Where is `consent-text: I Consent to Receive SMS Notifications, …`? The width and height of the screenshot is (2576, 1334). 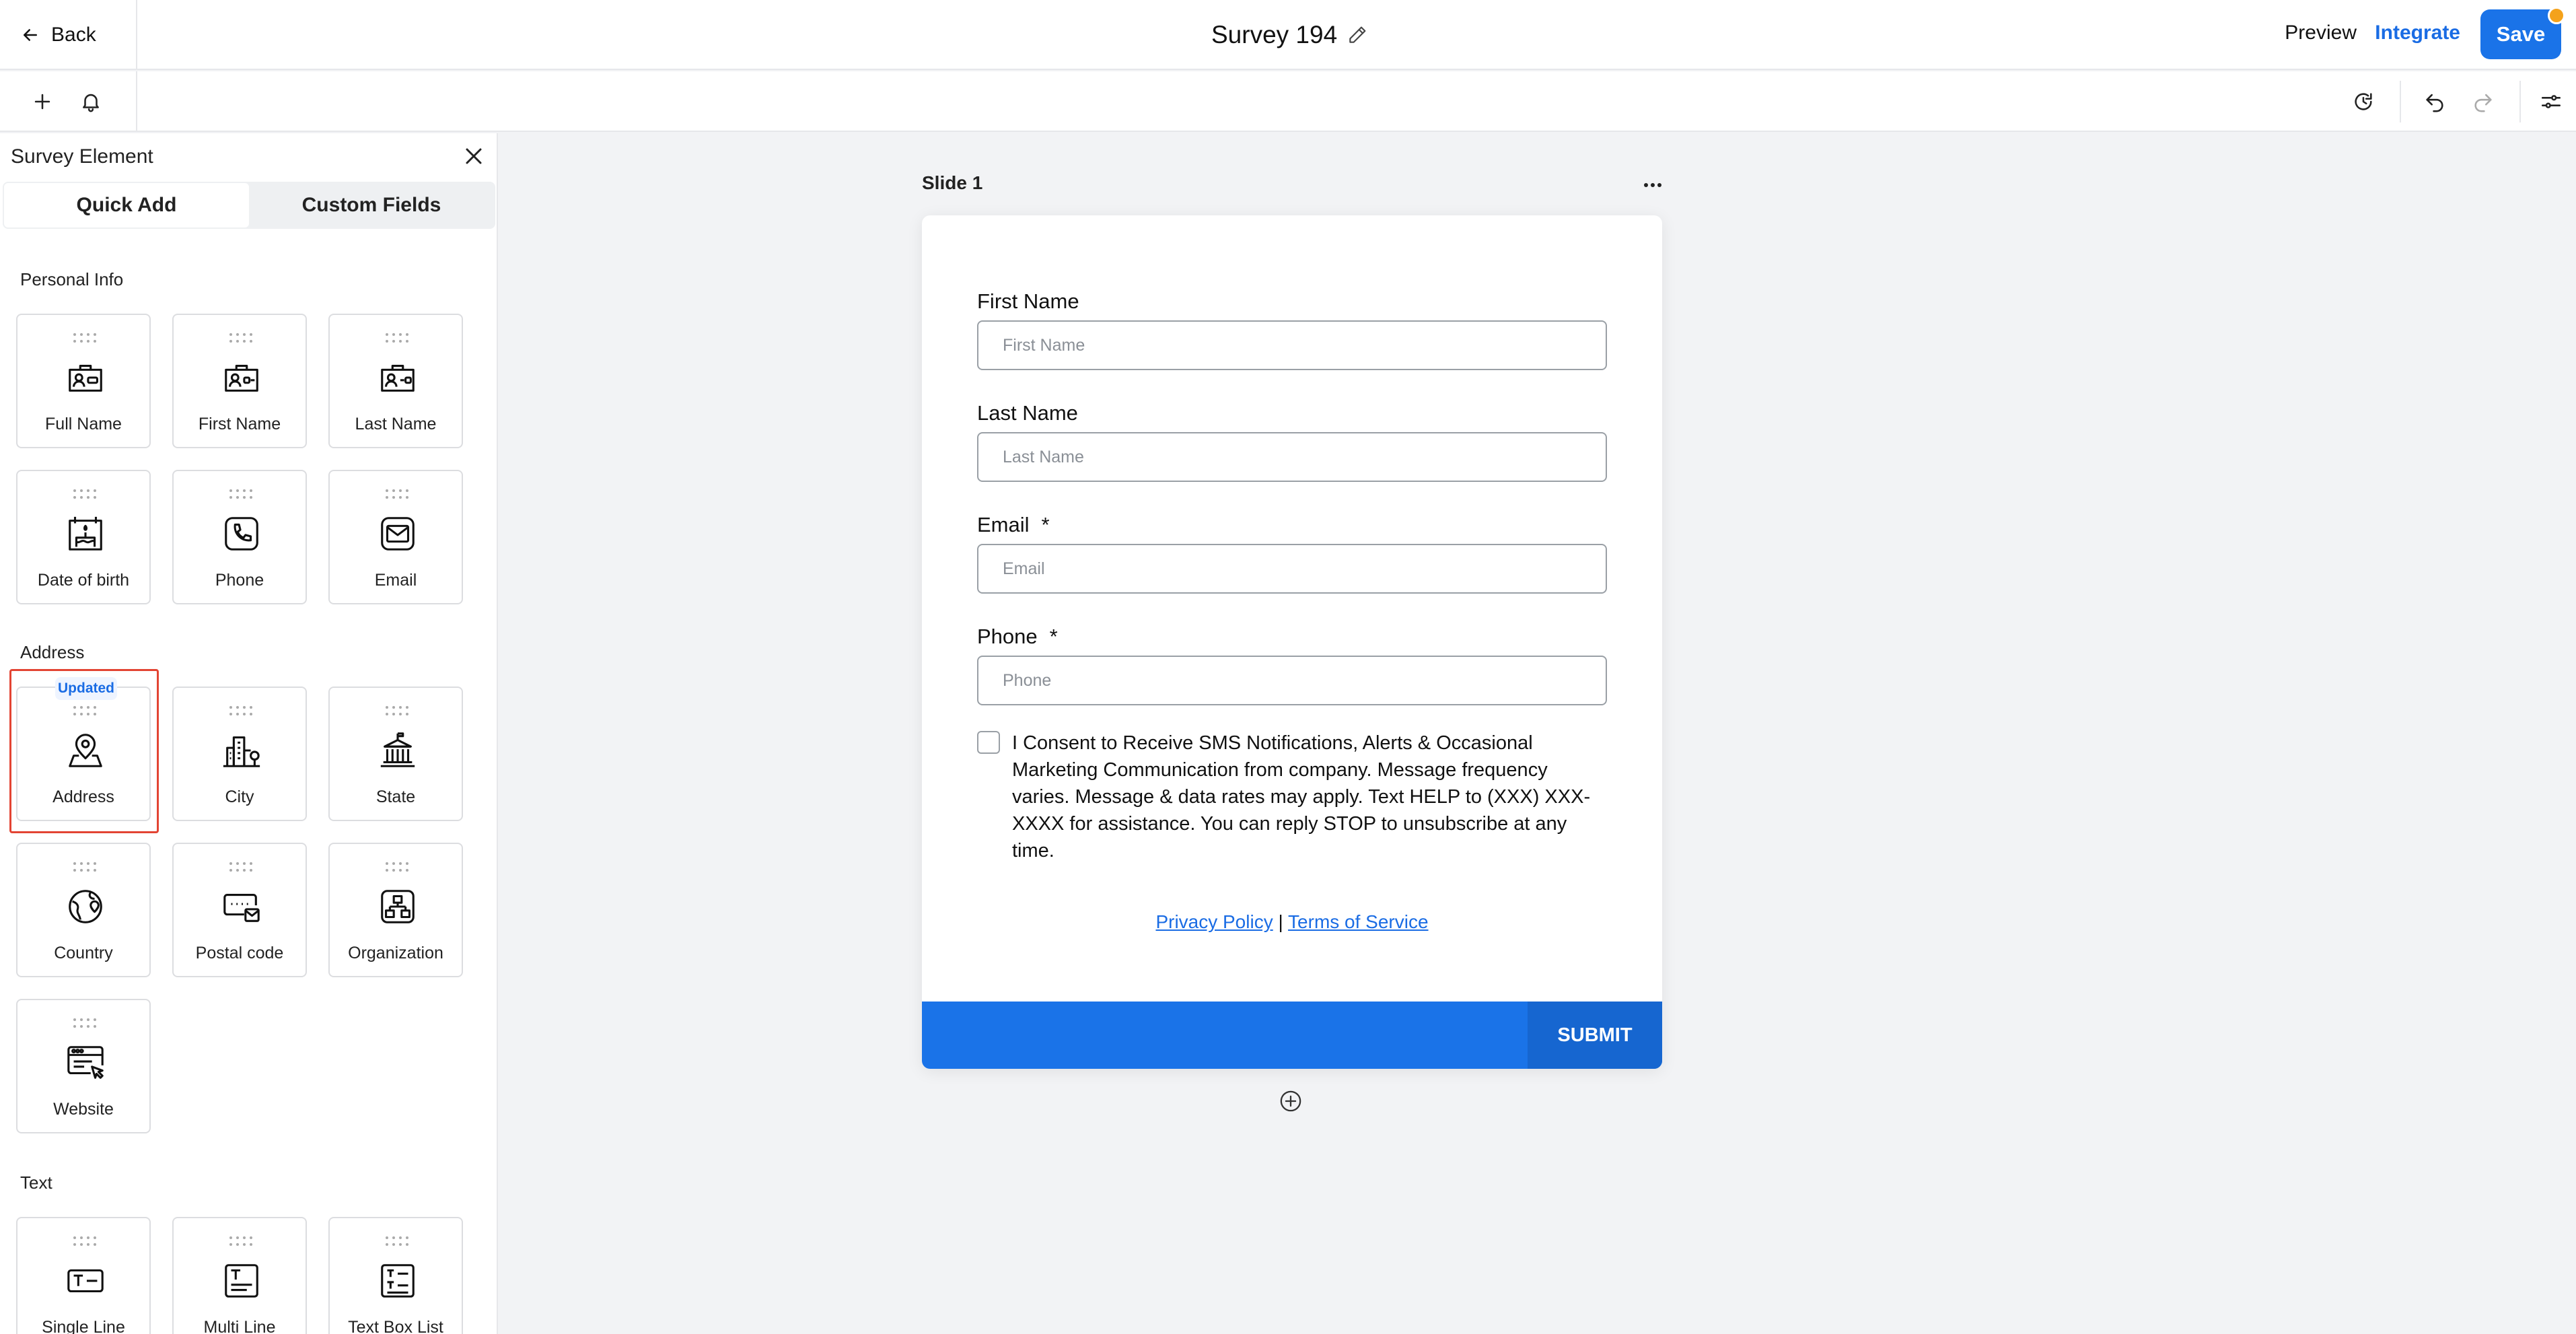
consent-text: I Consent to Receive SMS Notifications, … is located at coordinates (1301, 797).